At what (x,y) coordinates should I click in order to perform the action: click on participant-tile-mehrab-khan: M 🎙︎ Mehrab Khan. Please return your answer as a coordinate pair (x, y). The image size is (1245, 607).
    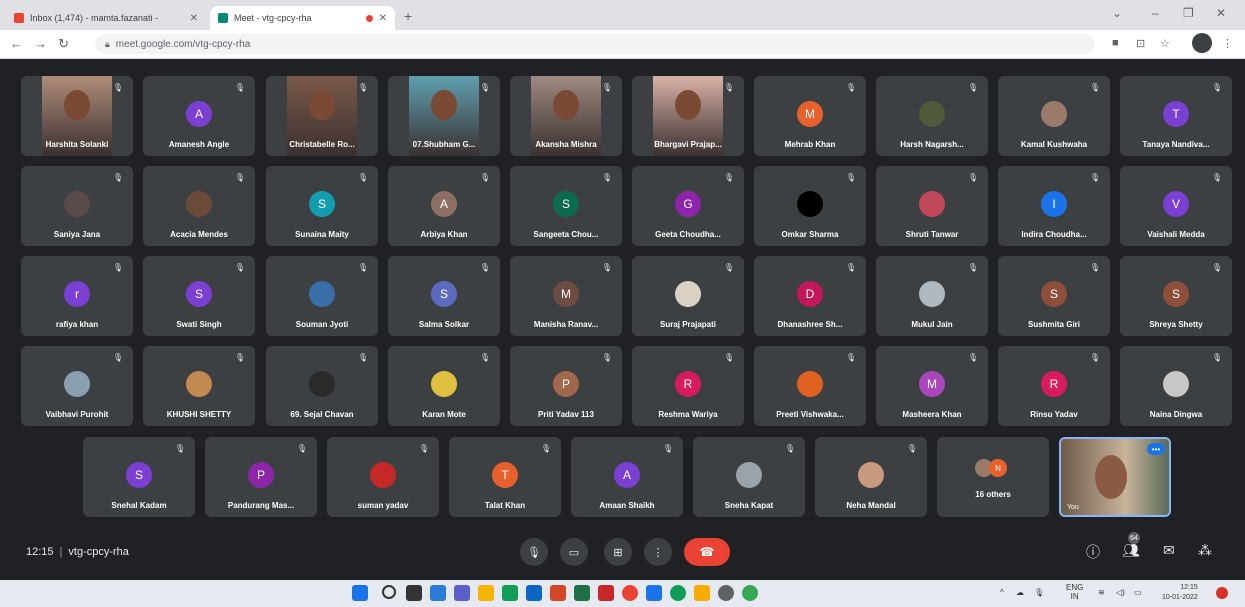
    Looking at the image, I should click on (810, 116).